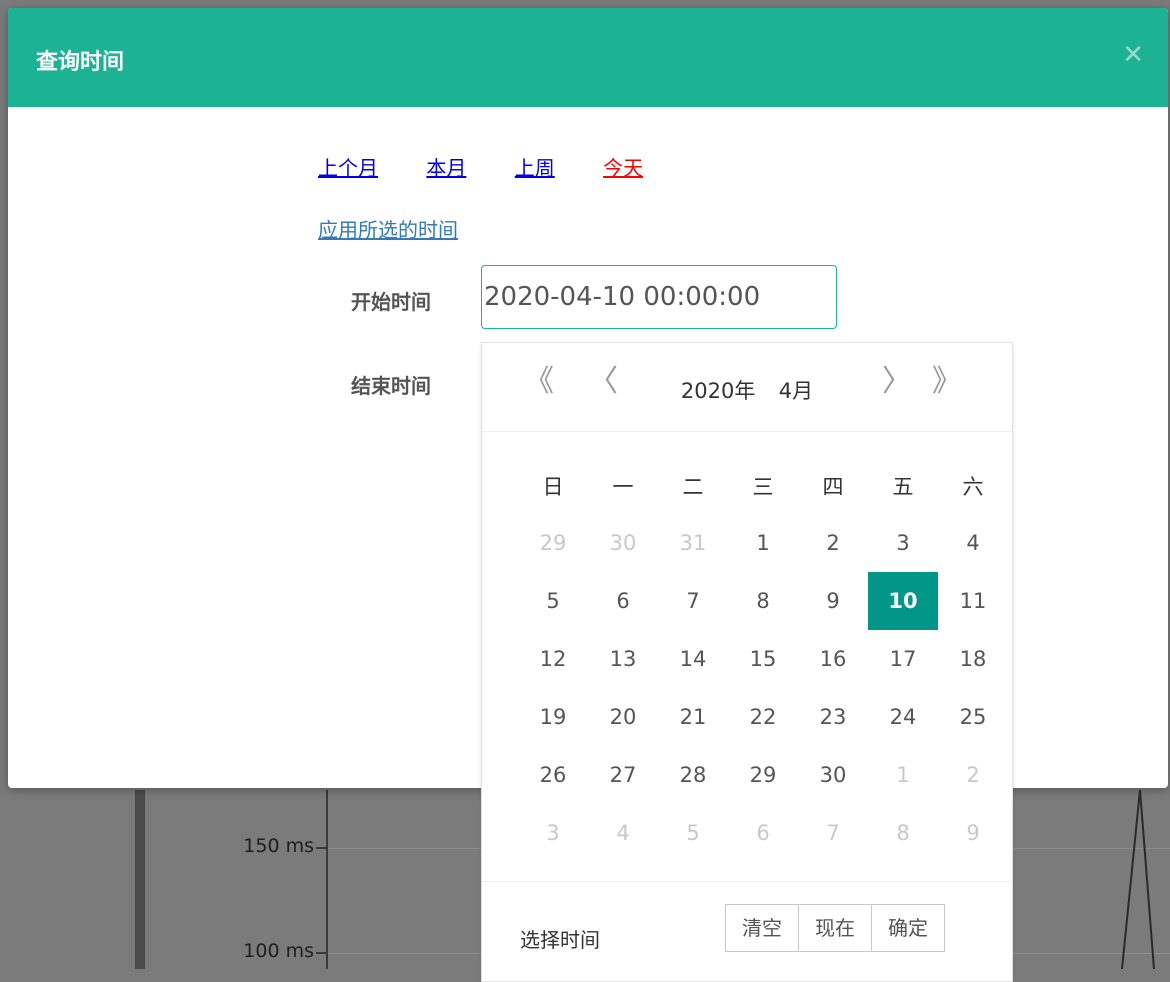  I want to click on calendar-week-row: 12 13 14 15 16 17 18, so click(763, 659).